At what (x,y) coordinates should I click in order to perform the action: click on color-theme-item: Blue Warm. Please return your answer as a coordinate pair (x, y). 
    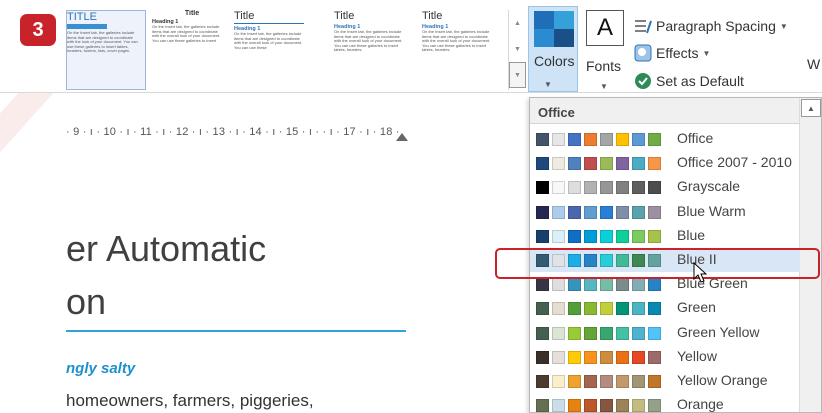
    Looking at the image, I should click on (665, 212).